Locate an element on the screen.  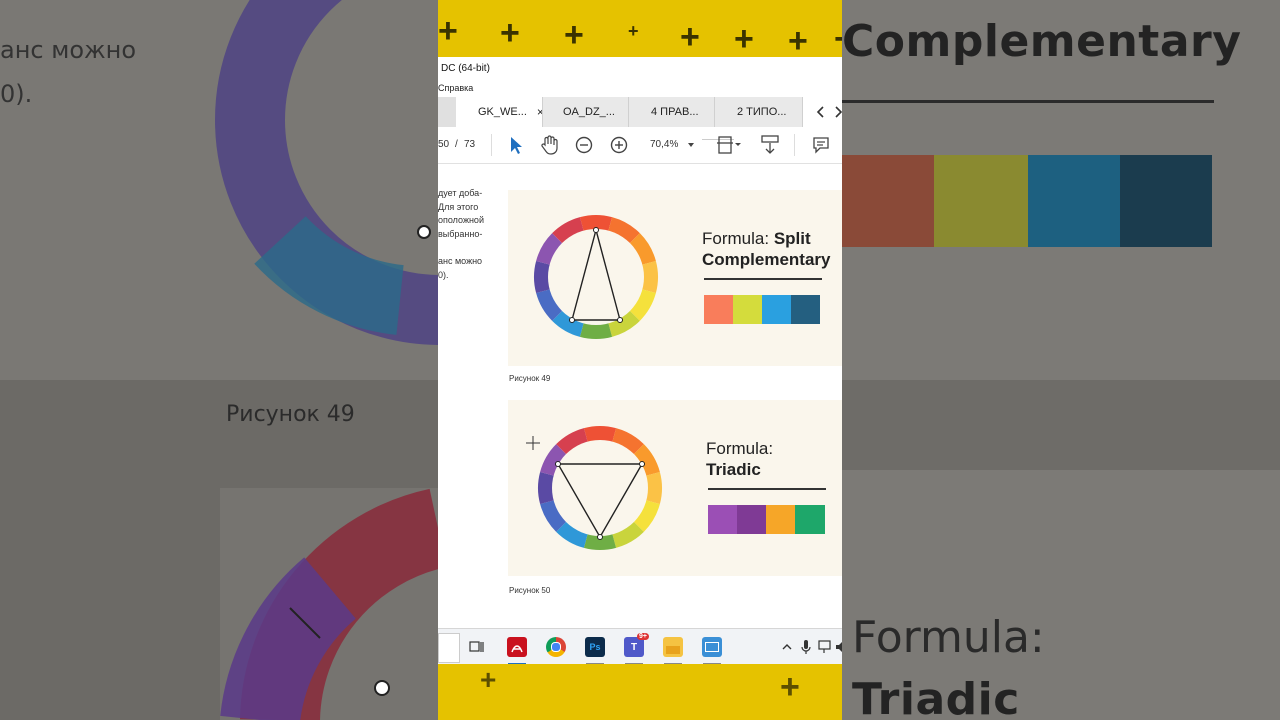
task-view-icon is located at coordinates (477, 647).